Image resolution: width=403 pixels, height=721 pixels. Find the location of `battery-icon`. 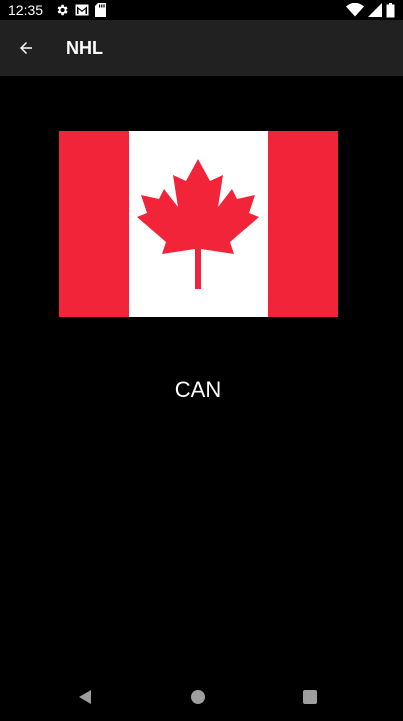

battery-icon is located at coordinates (390, 10).